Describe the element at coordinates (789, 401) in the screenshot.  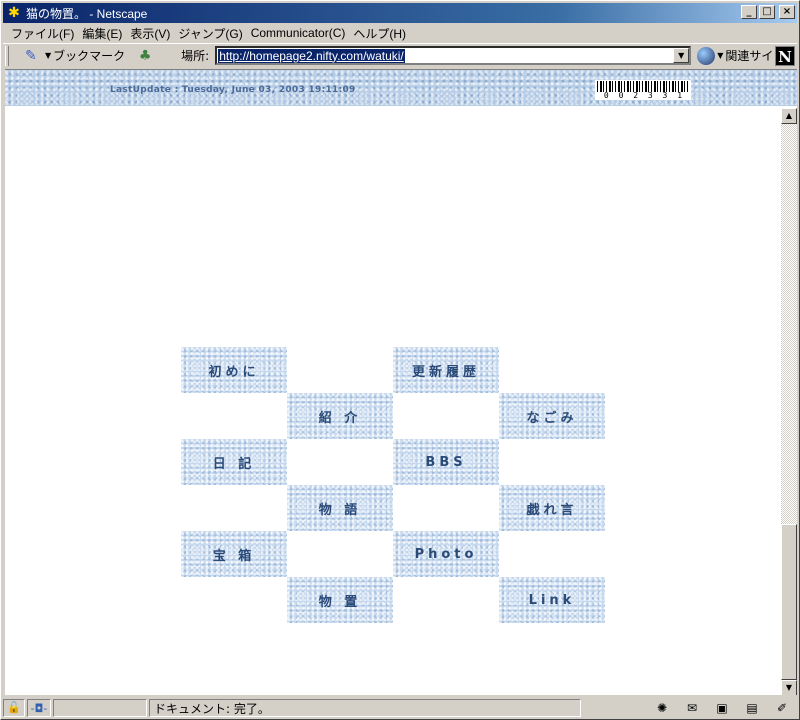
I see `vertical-scrollbar: ▲ ▼` at that location.